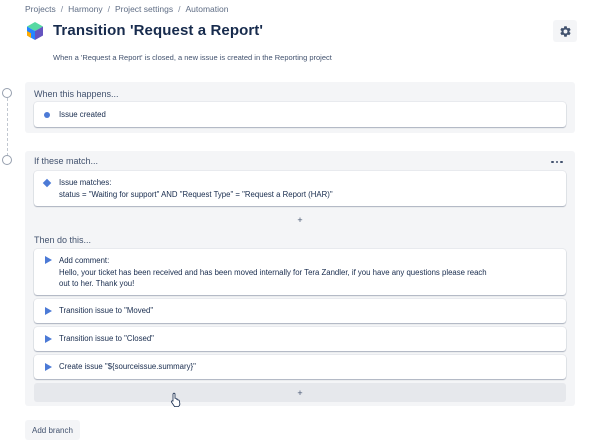 Image resolution: width=590 pixels, height=443 pixels. What do you see at coordinates (300, 339) in the screenshot?
I see `action-card-transition-closed: Transition issue to "Closed"` at bounding box center [300, 339].